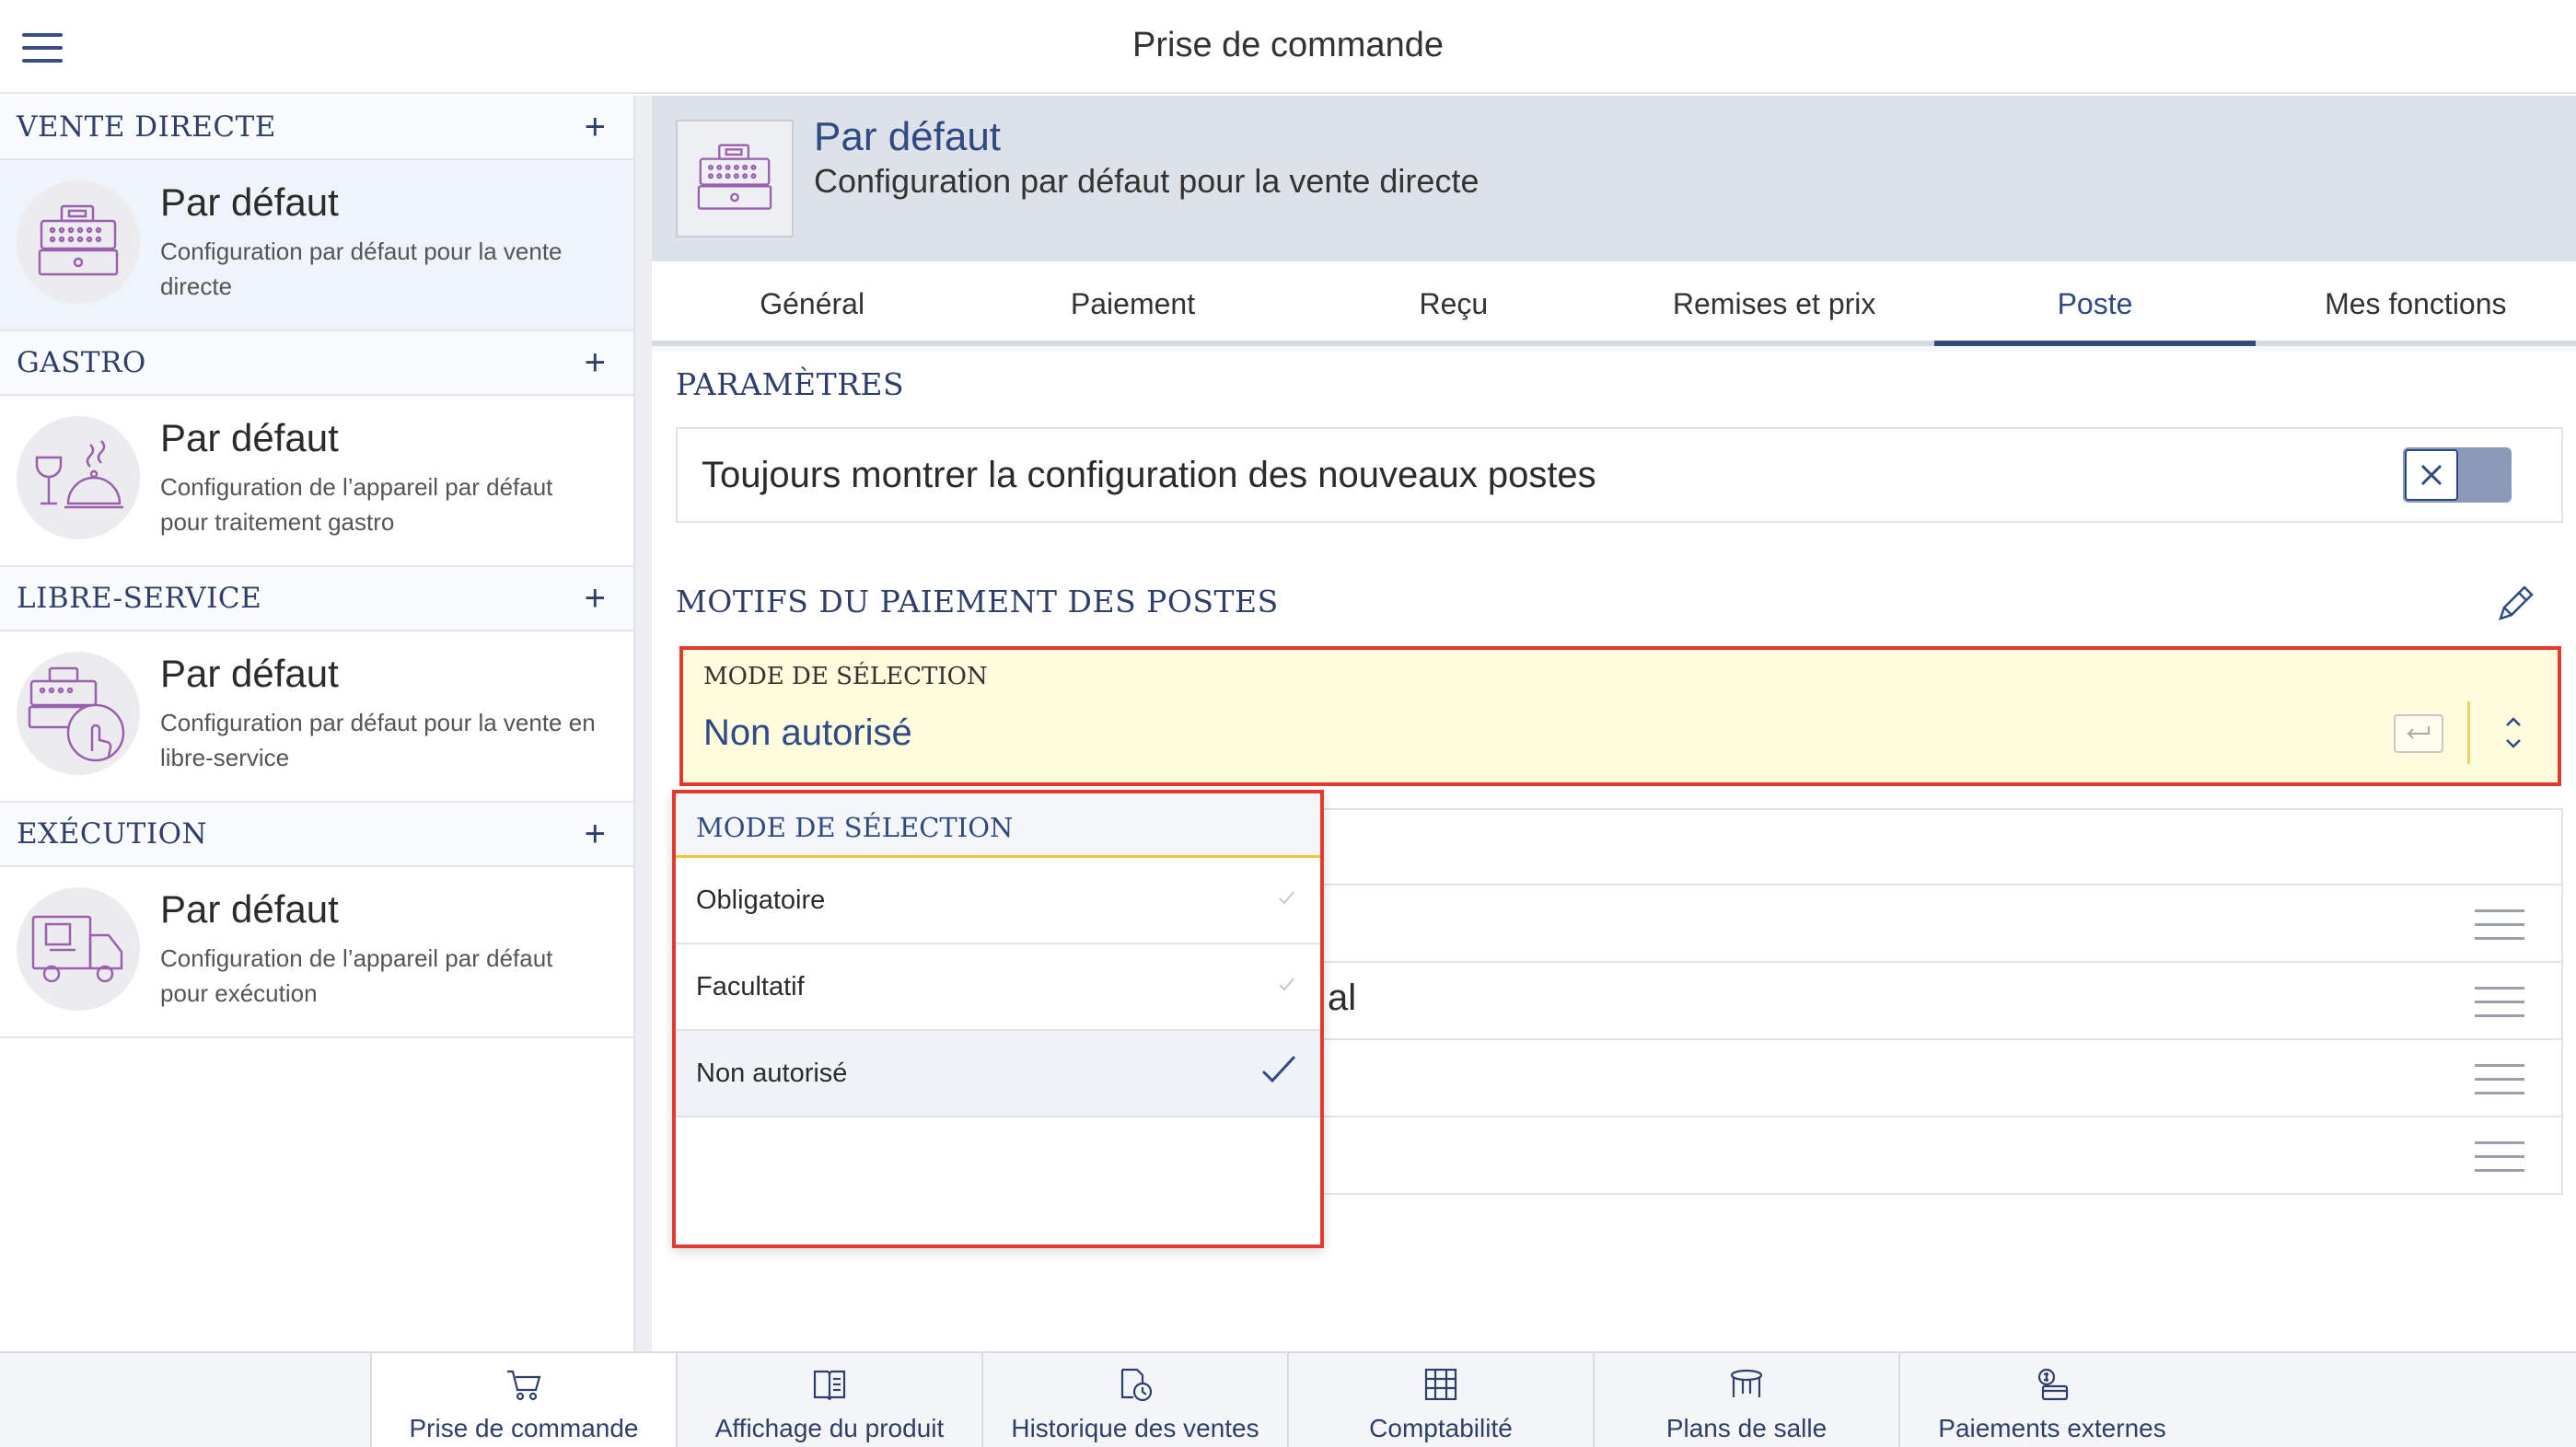  What do you see at coordinates (1441, 1428) in the screenshot?
I see `nav-label: Comptabilité` at bounding box center [1441, 1428].